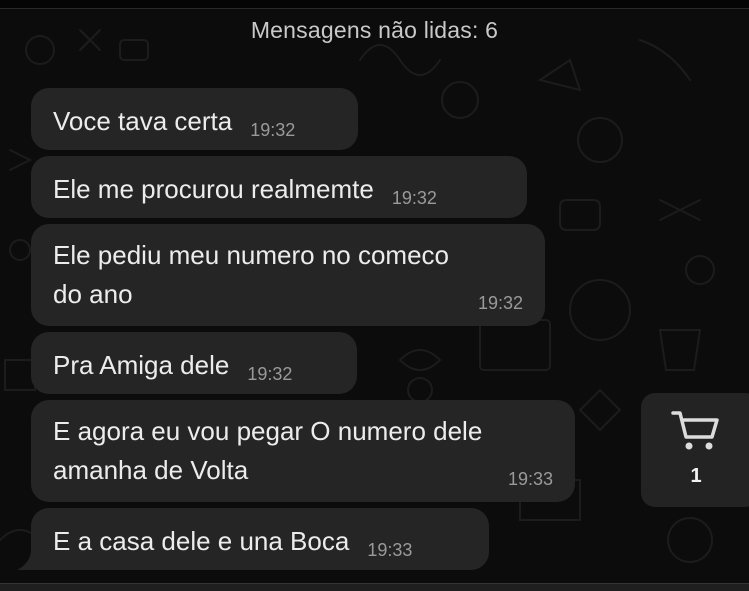 The width and height of the screenshot is (749, 591). Describe the element at coordinates (28, 561) in the screenshot. I see `message-tail` at that location.